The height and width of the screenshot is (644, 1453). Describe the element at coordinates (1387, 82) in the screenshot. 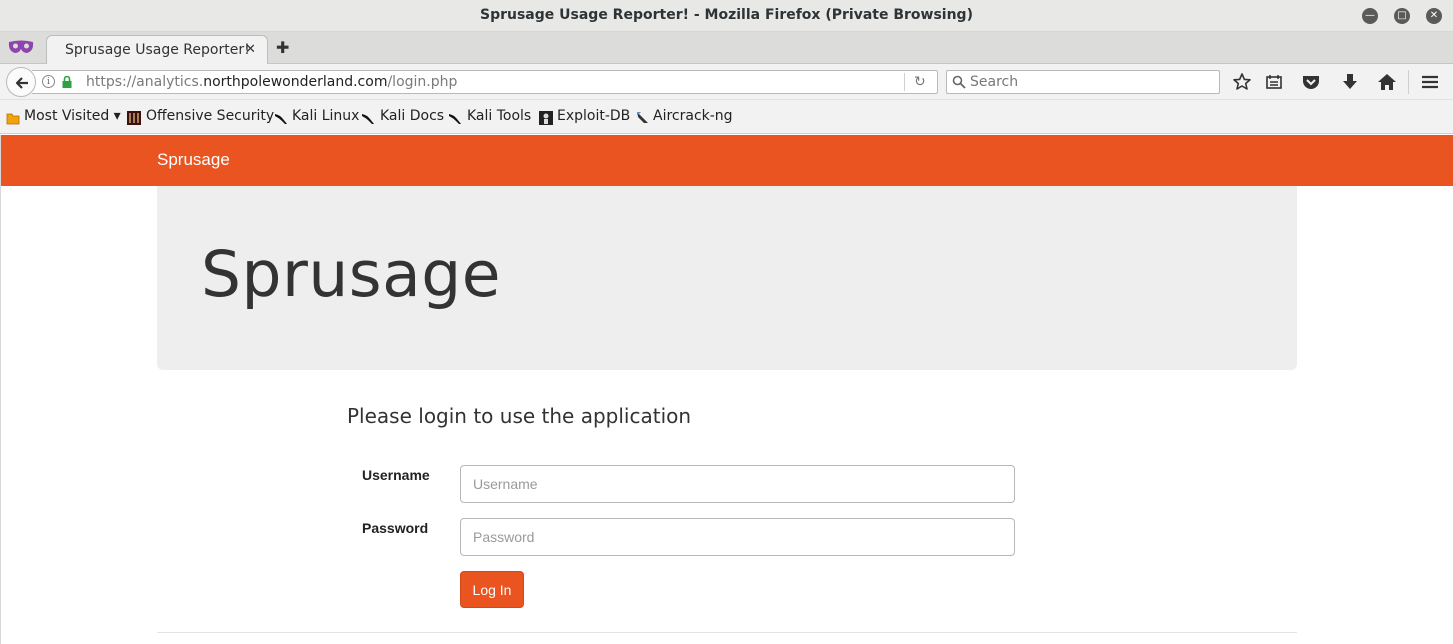

I see `home-icon` at that location.